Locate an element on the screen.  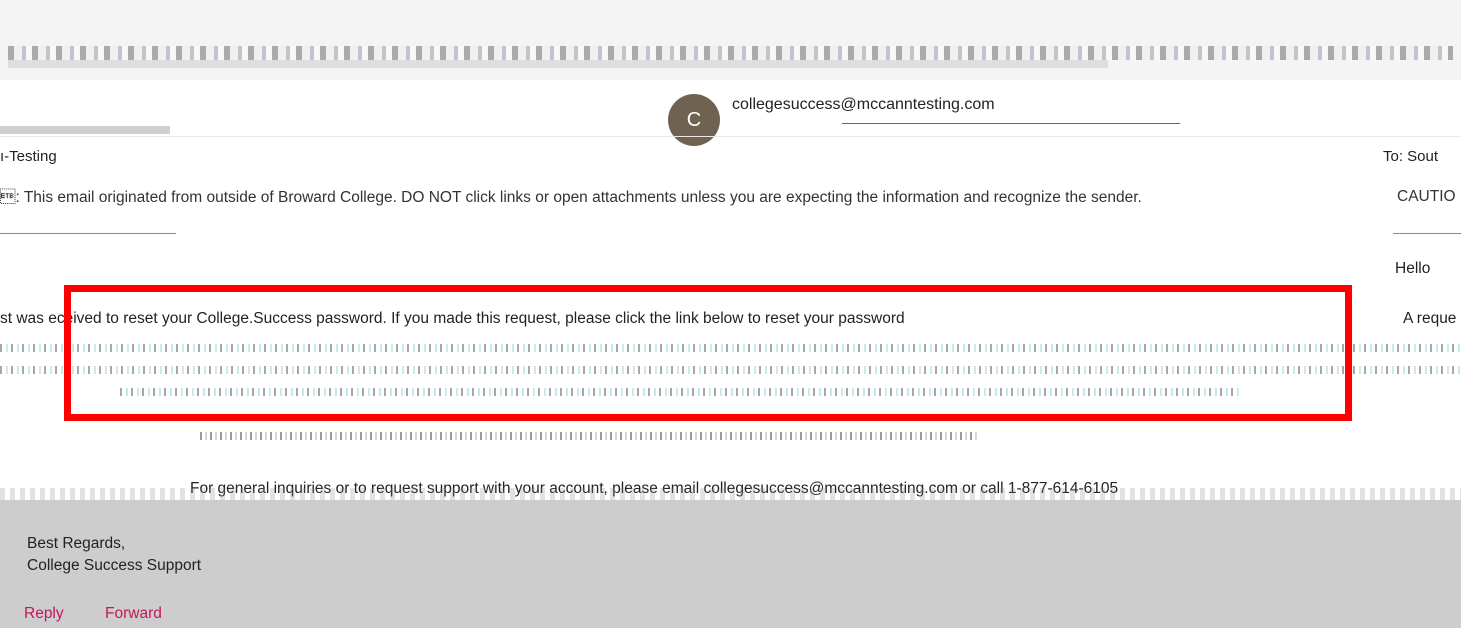
closing-text: Best Regards, is located at coordinates (76, 543).